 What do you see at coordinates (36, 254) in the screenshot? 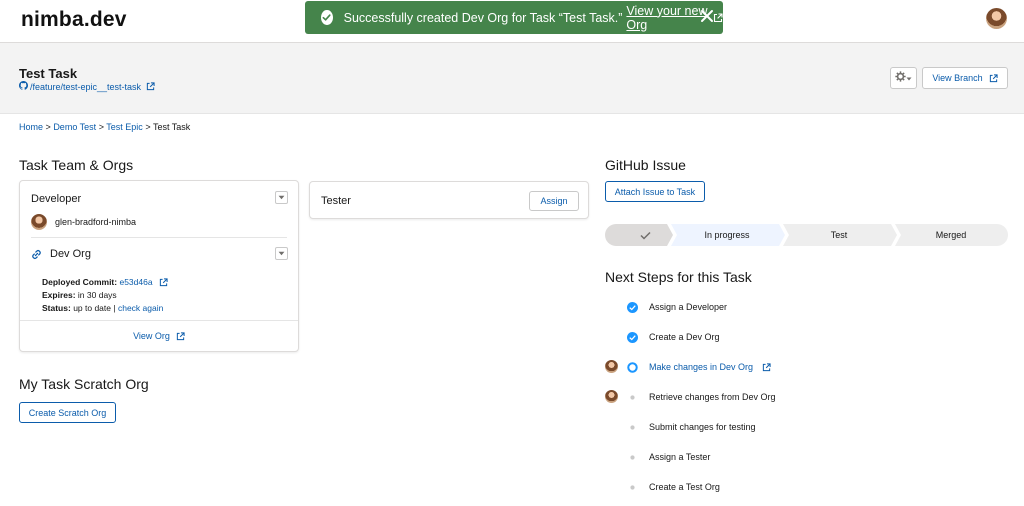
I see `link-icon` at bounding box center [36, 254].